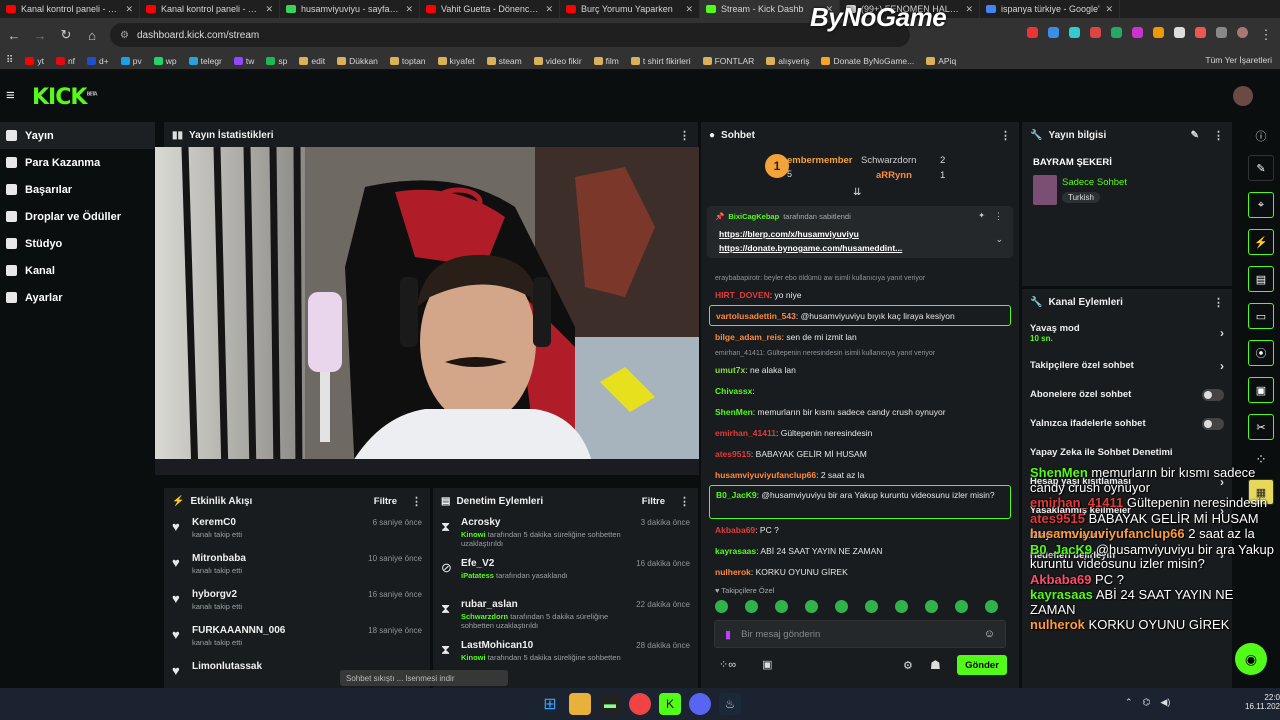  What do you see at coordinates (606, 61) in the screenshot?
I see `bookmark-item: film` at bounding box center [606, 61].